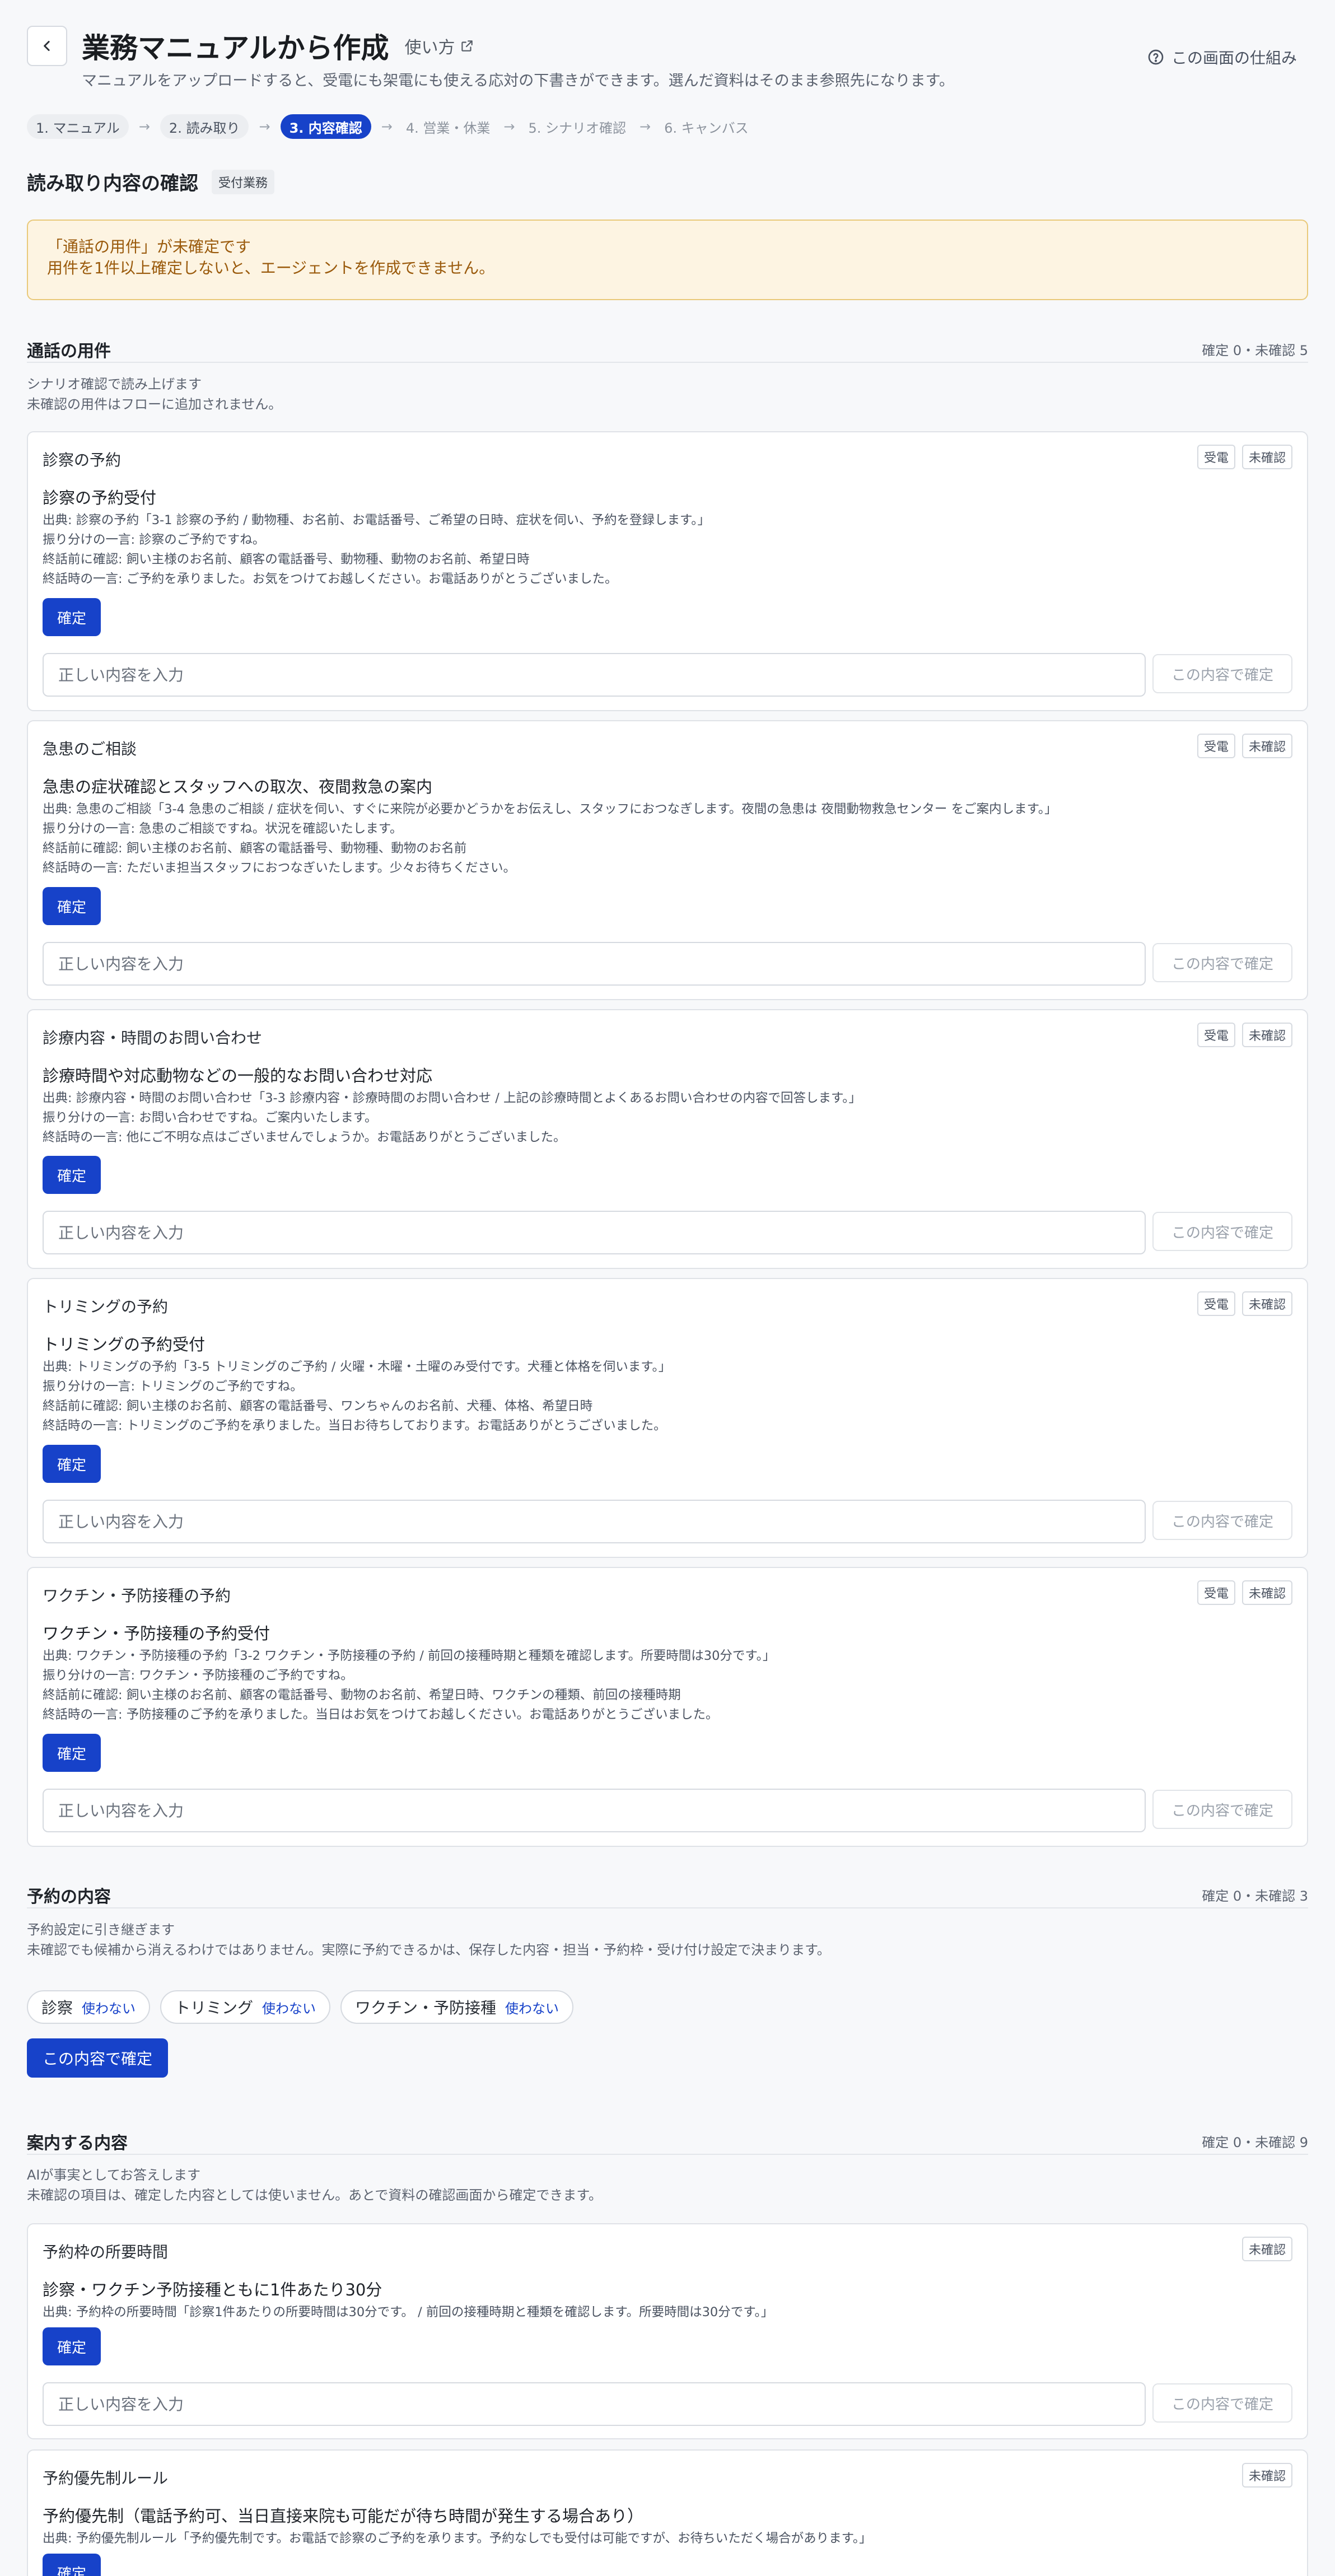 The width and height of the screenshot is (1335, 2576). I want to click on section-header: 読み取り内容の確認 受付業務, so click(151, 182).